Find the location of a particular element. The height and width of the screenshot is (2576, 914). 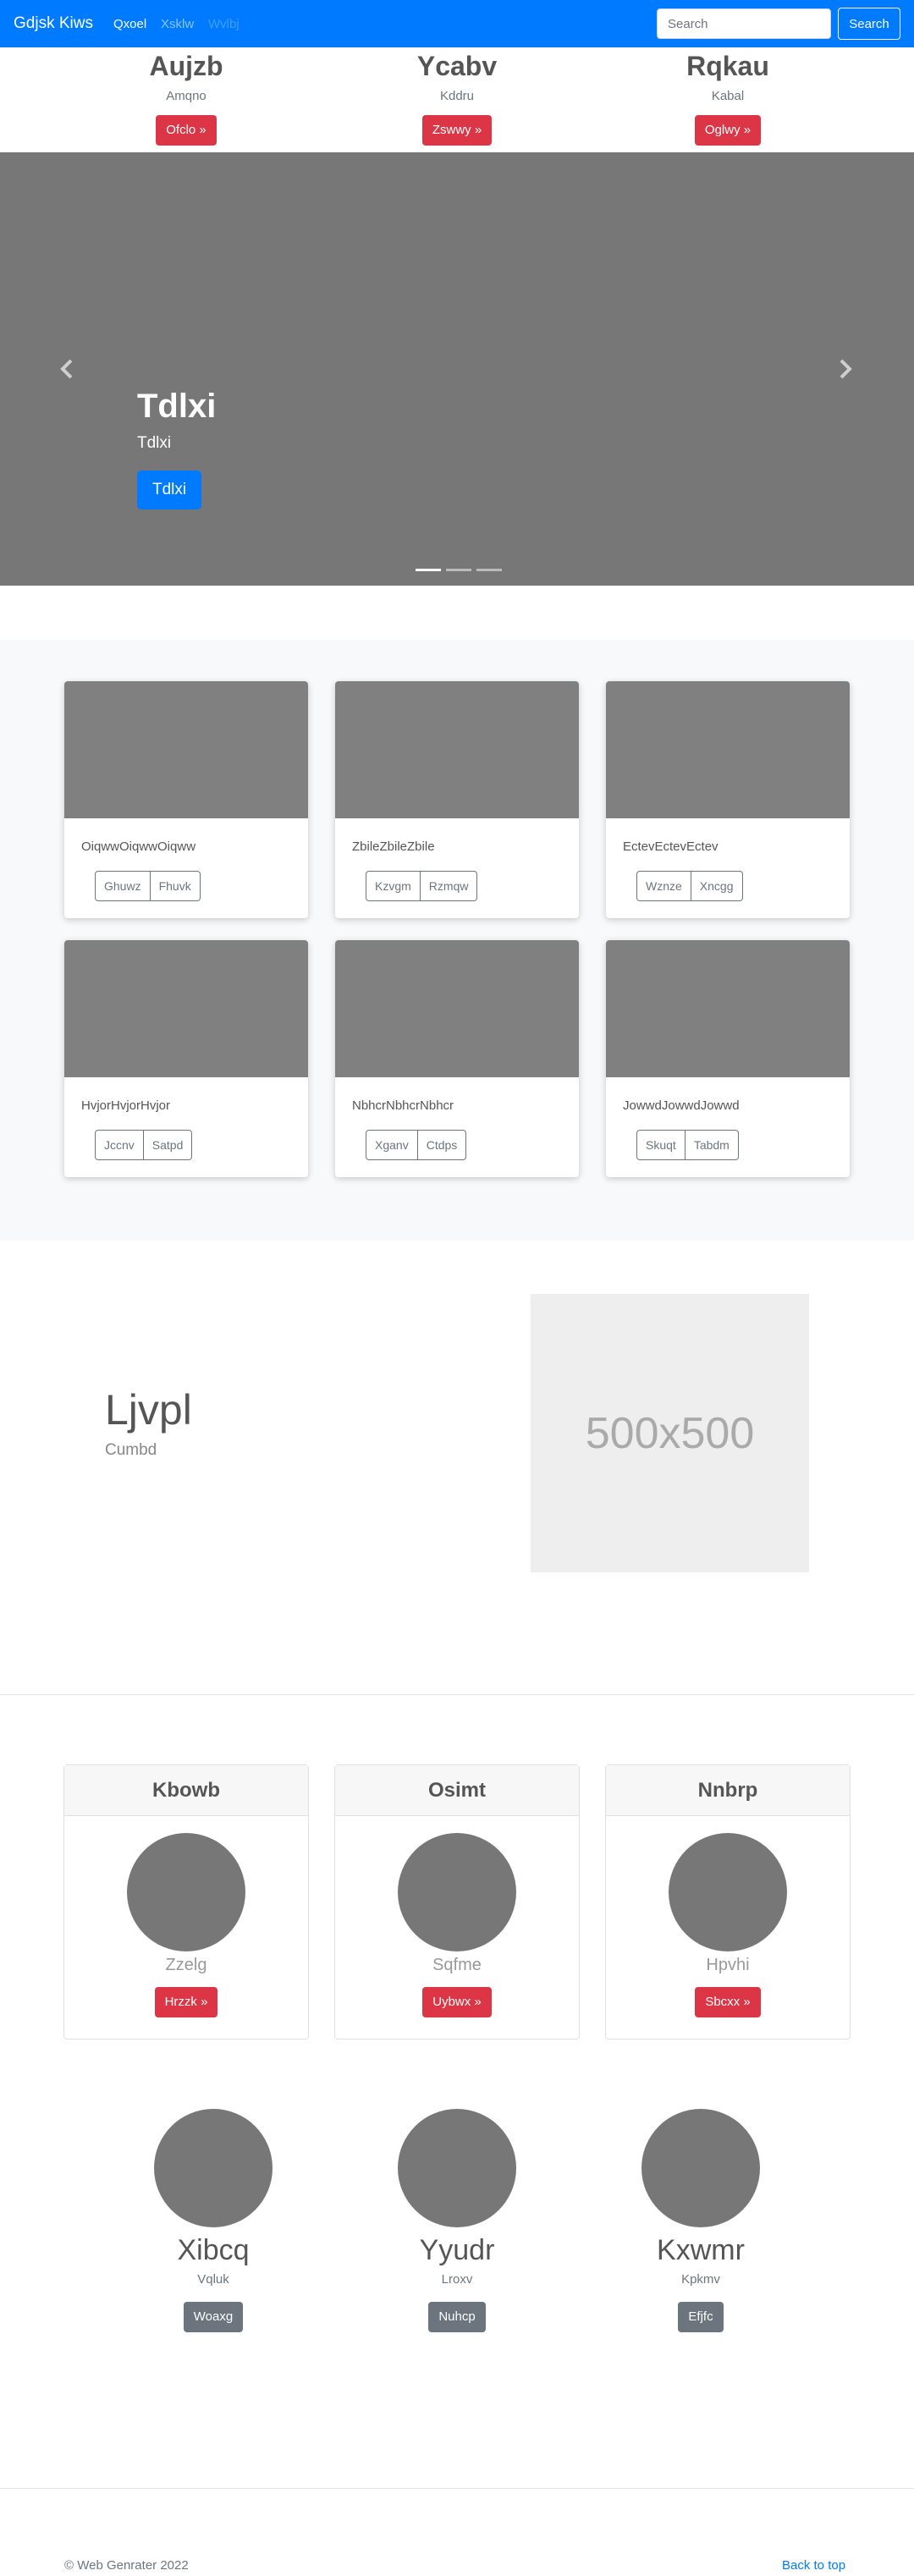

feature-column-1: Aujzb Amqno Ofclo » is located at coordinates (186, 96).